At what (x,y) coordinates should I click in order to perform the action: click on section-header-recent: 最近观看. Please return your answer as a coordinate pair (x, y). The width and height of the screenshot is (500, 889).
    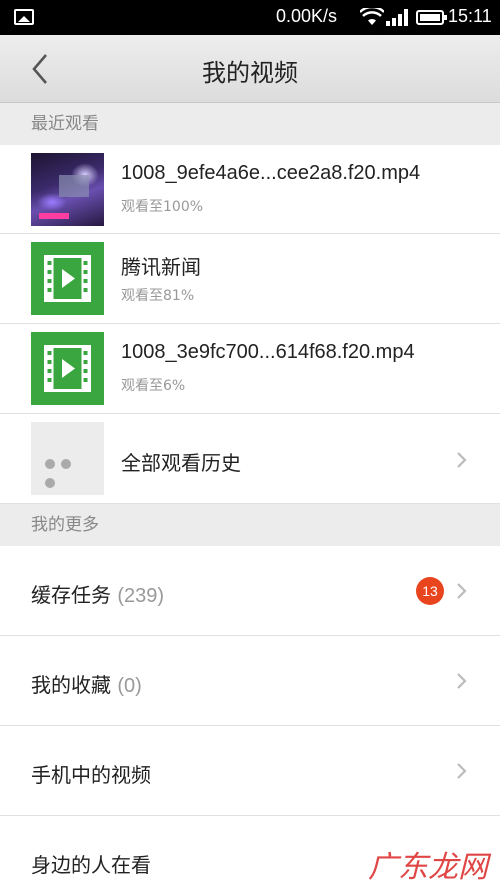
    Looking at the image, I should click on (250, 124).